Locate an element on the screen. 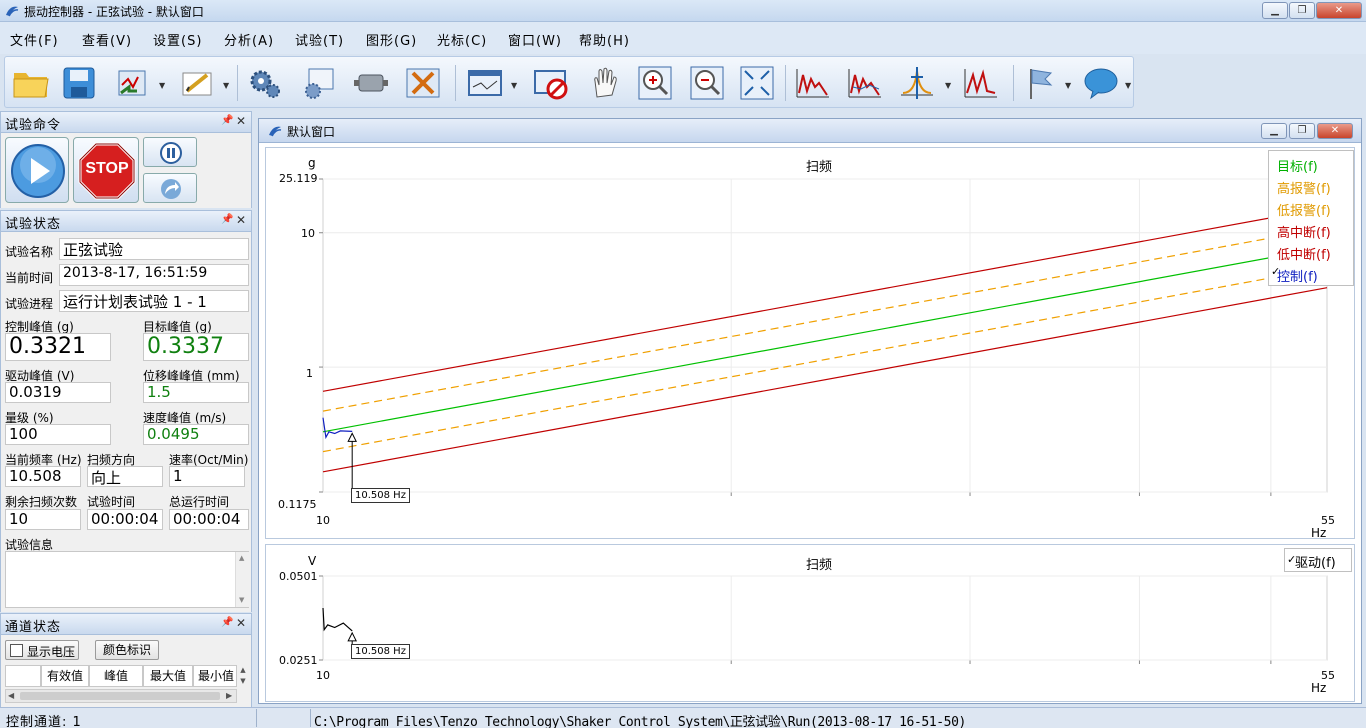  target-peak-value: 0.3337 is located at coordinates (196, 347).